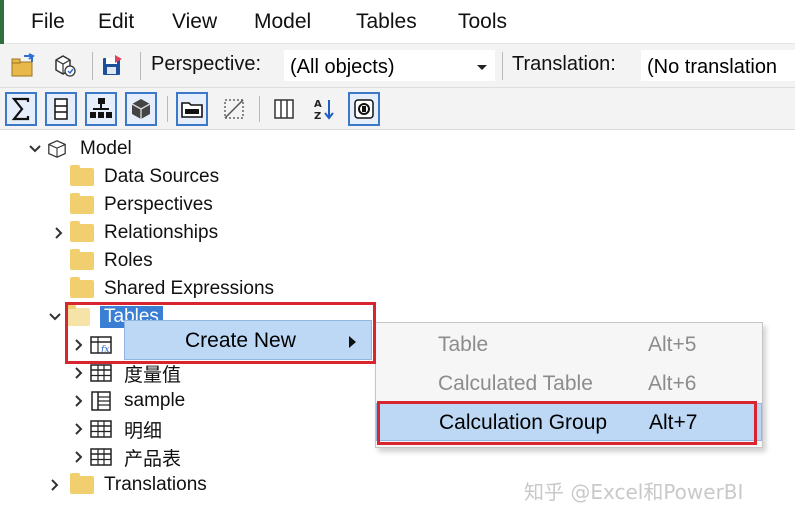 This screenshot has width=795, height=520. What do you see at coordinates (712, 67) in the screenshot?
I see `translation-value: (No translation` at bounding box center [712, 67].